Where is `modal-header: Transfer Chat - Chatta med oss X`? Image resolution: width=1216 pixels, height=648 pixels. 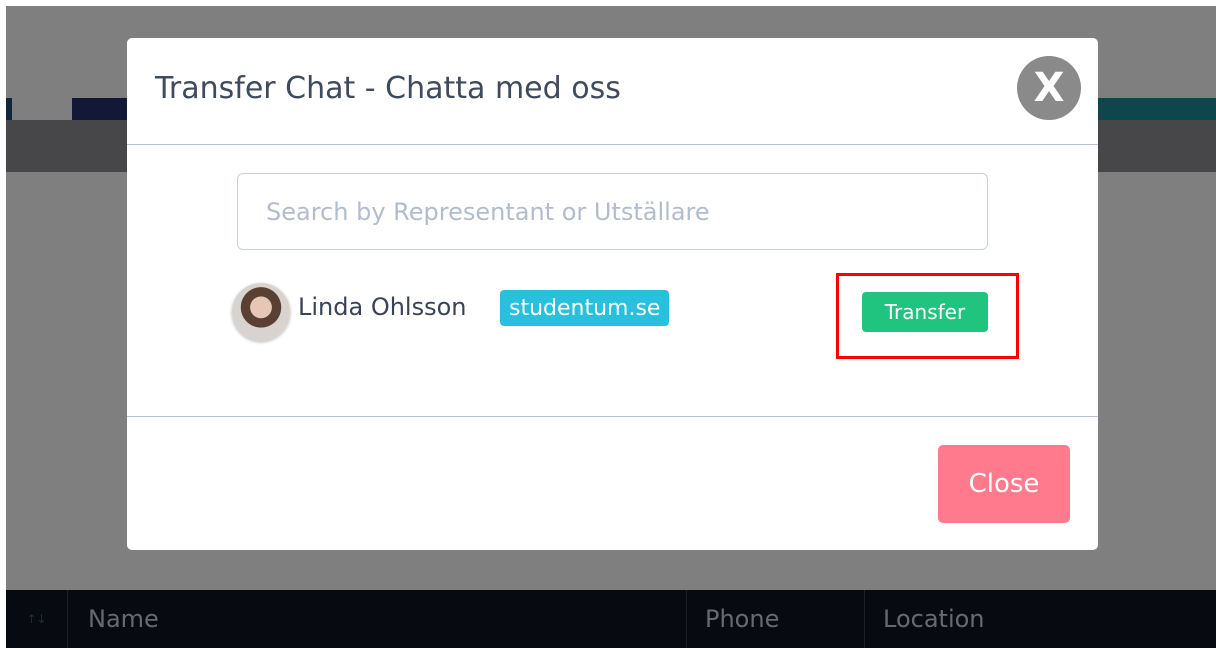 modal-header: Transfer Chat - Chatta med oss X is located at coordinates (612, 91).